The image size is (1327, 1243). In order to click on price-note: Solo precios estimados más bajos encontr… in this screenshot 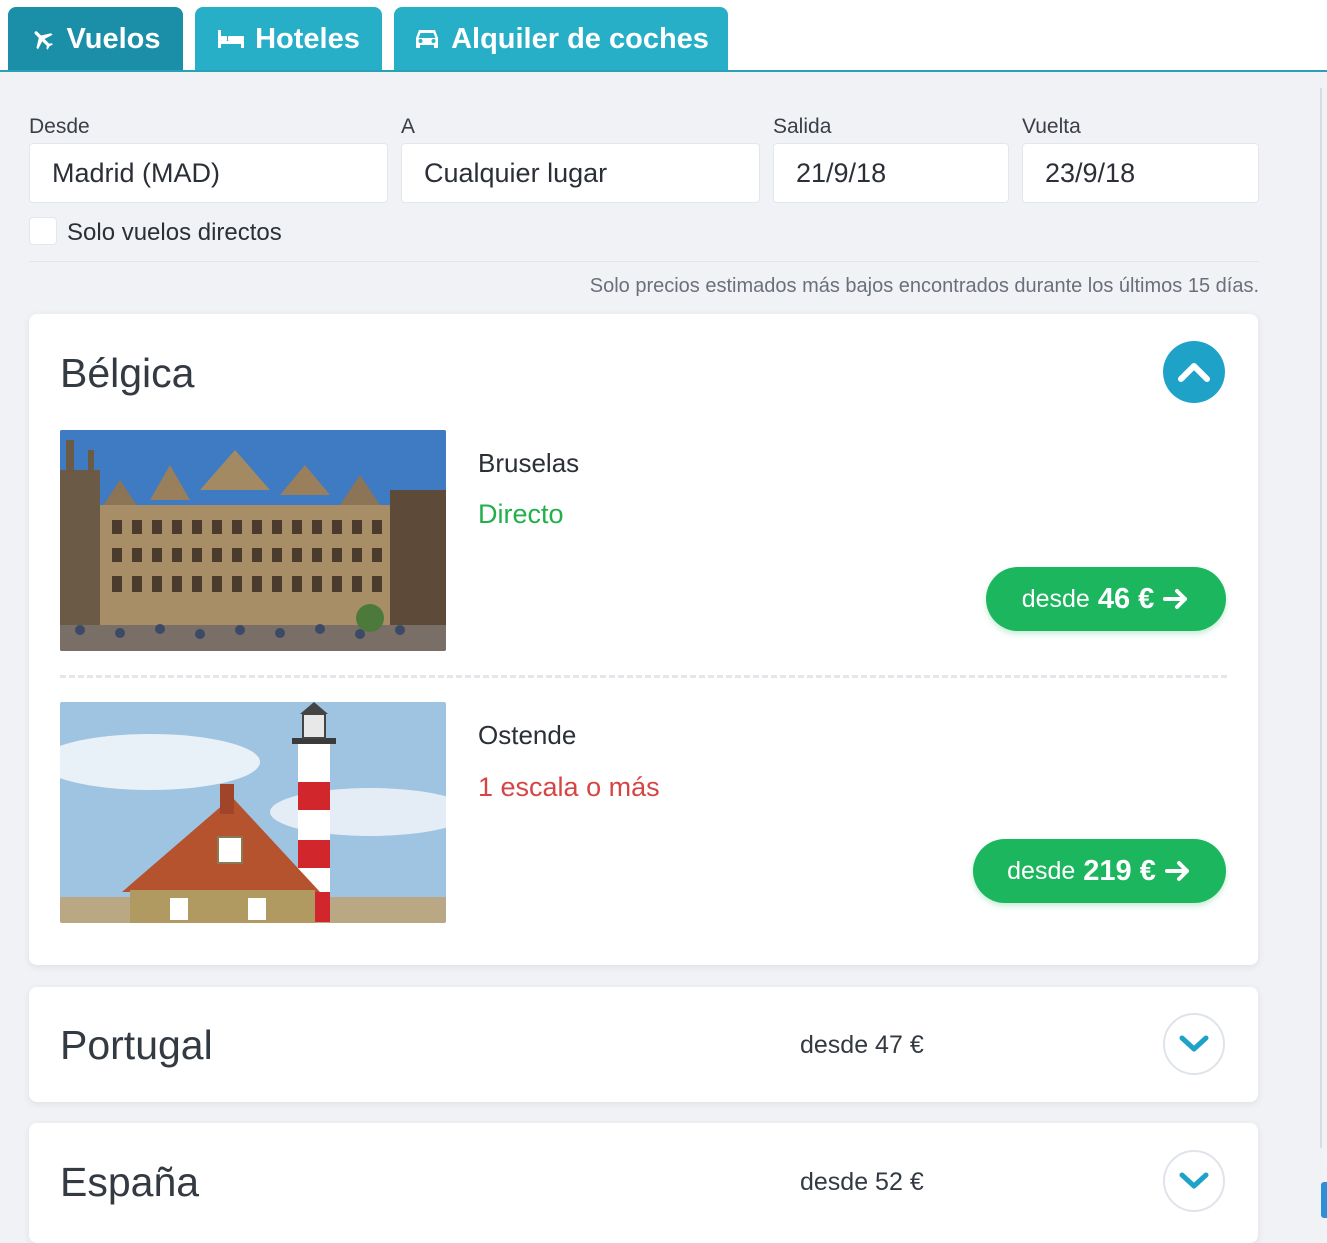, I will do `click(924, 286)`.